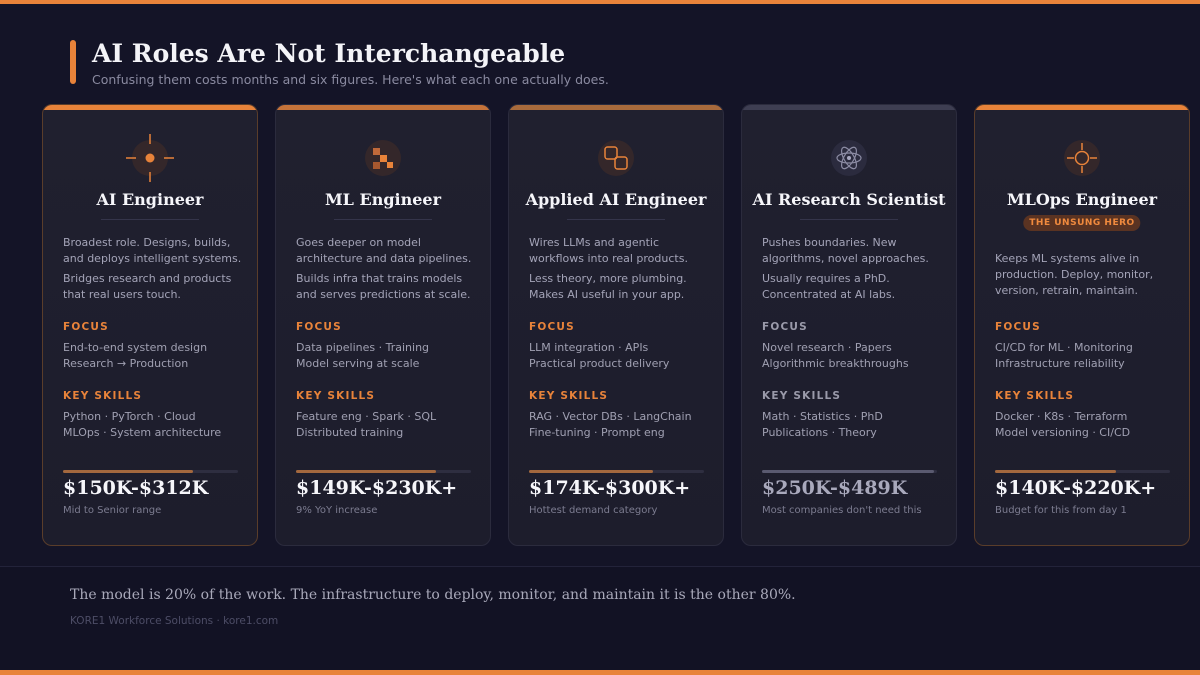 Image resolution: width=1200 pixels, height=675 pixels. What do you see at coordinates (835, 363) in the screenshot?
I see `focus-item: Algorithmic breakthroughs` at bounding box center [835, 363].